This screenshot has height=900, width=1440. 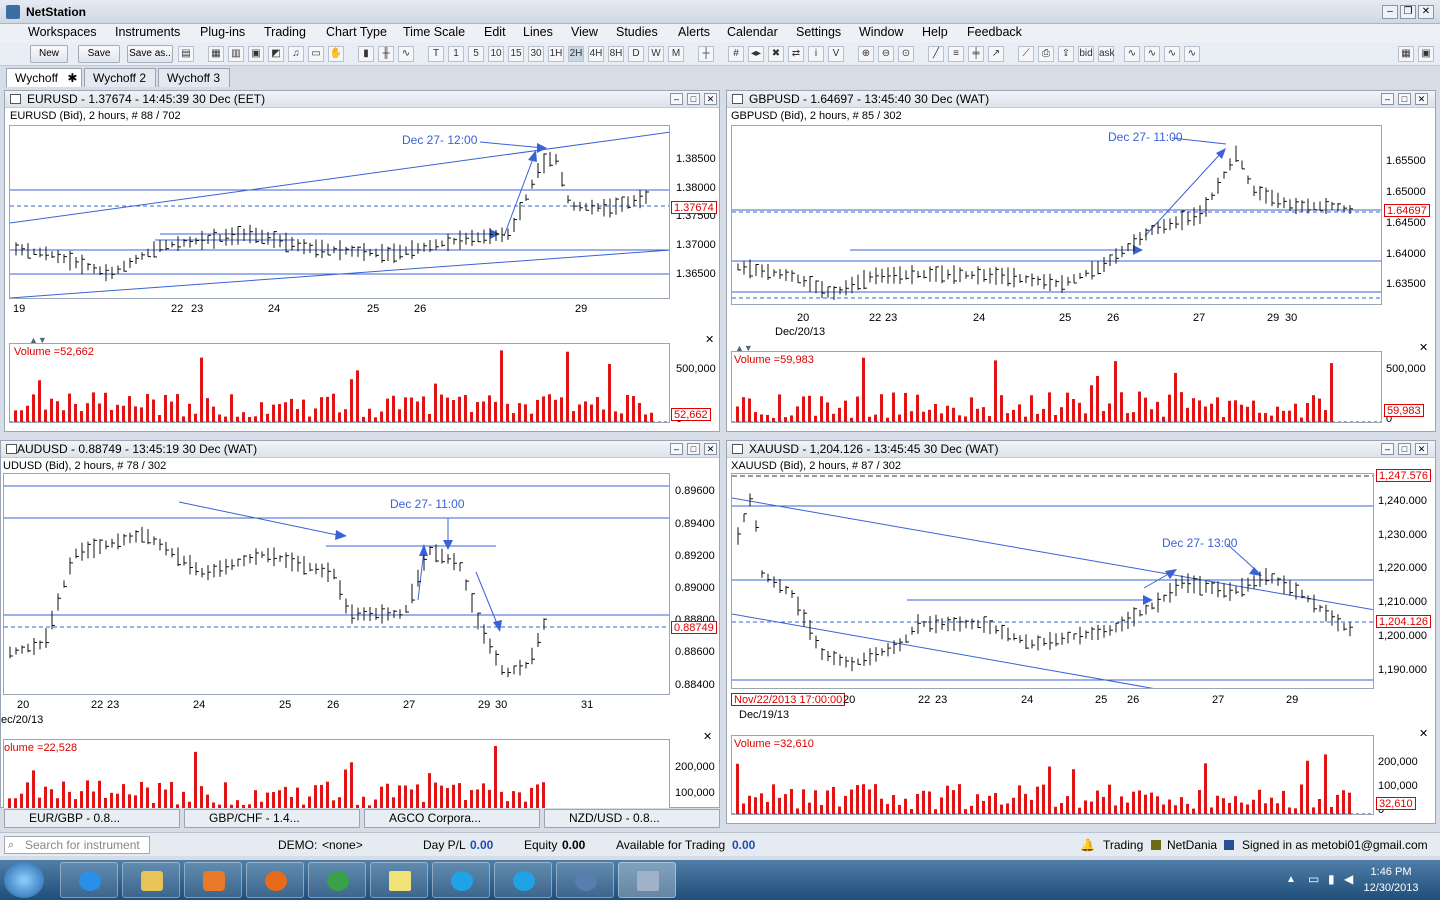 I want to click on menu-chart-type: Chart Type, so click(x=356, y=32).